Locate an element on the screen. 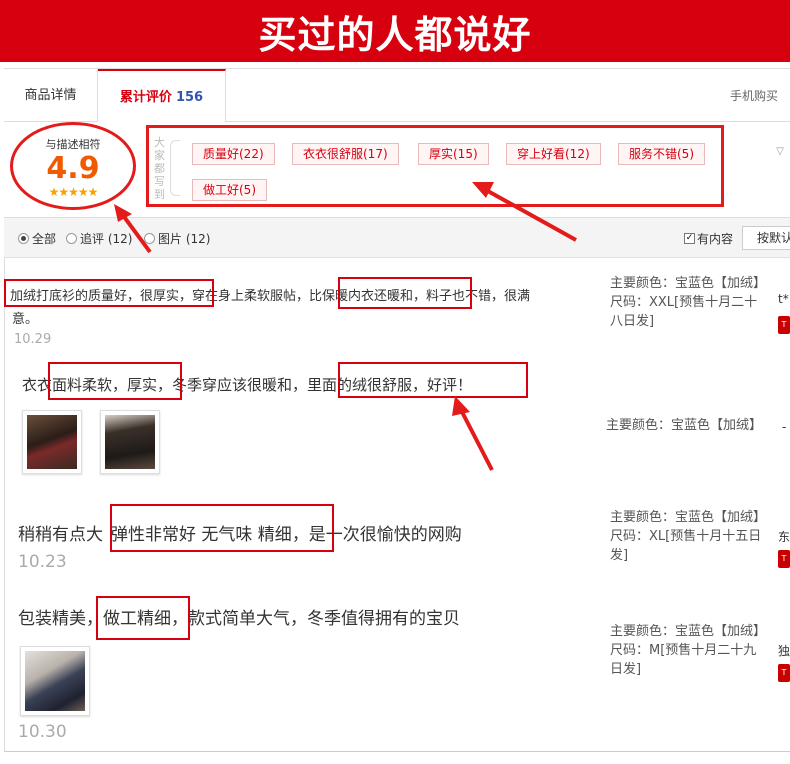 The height and width of the screenshot is (764, 790). arrow-to-score-icon is located at coordinates (133, 229).